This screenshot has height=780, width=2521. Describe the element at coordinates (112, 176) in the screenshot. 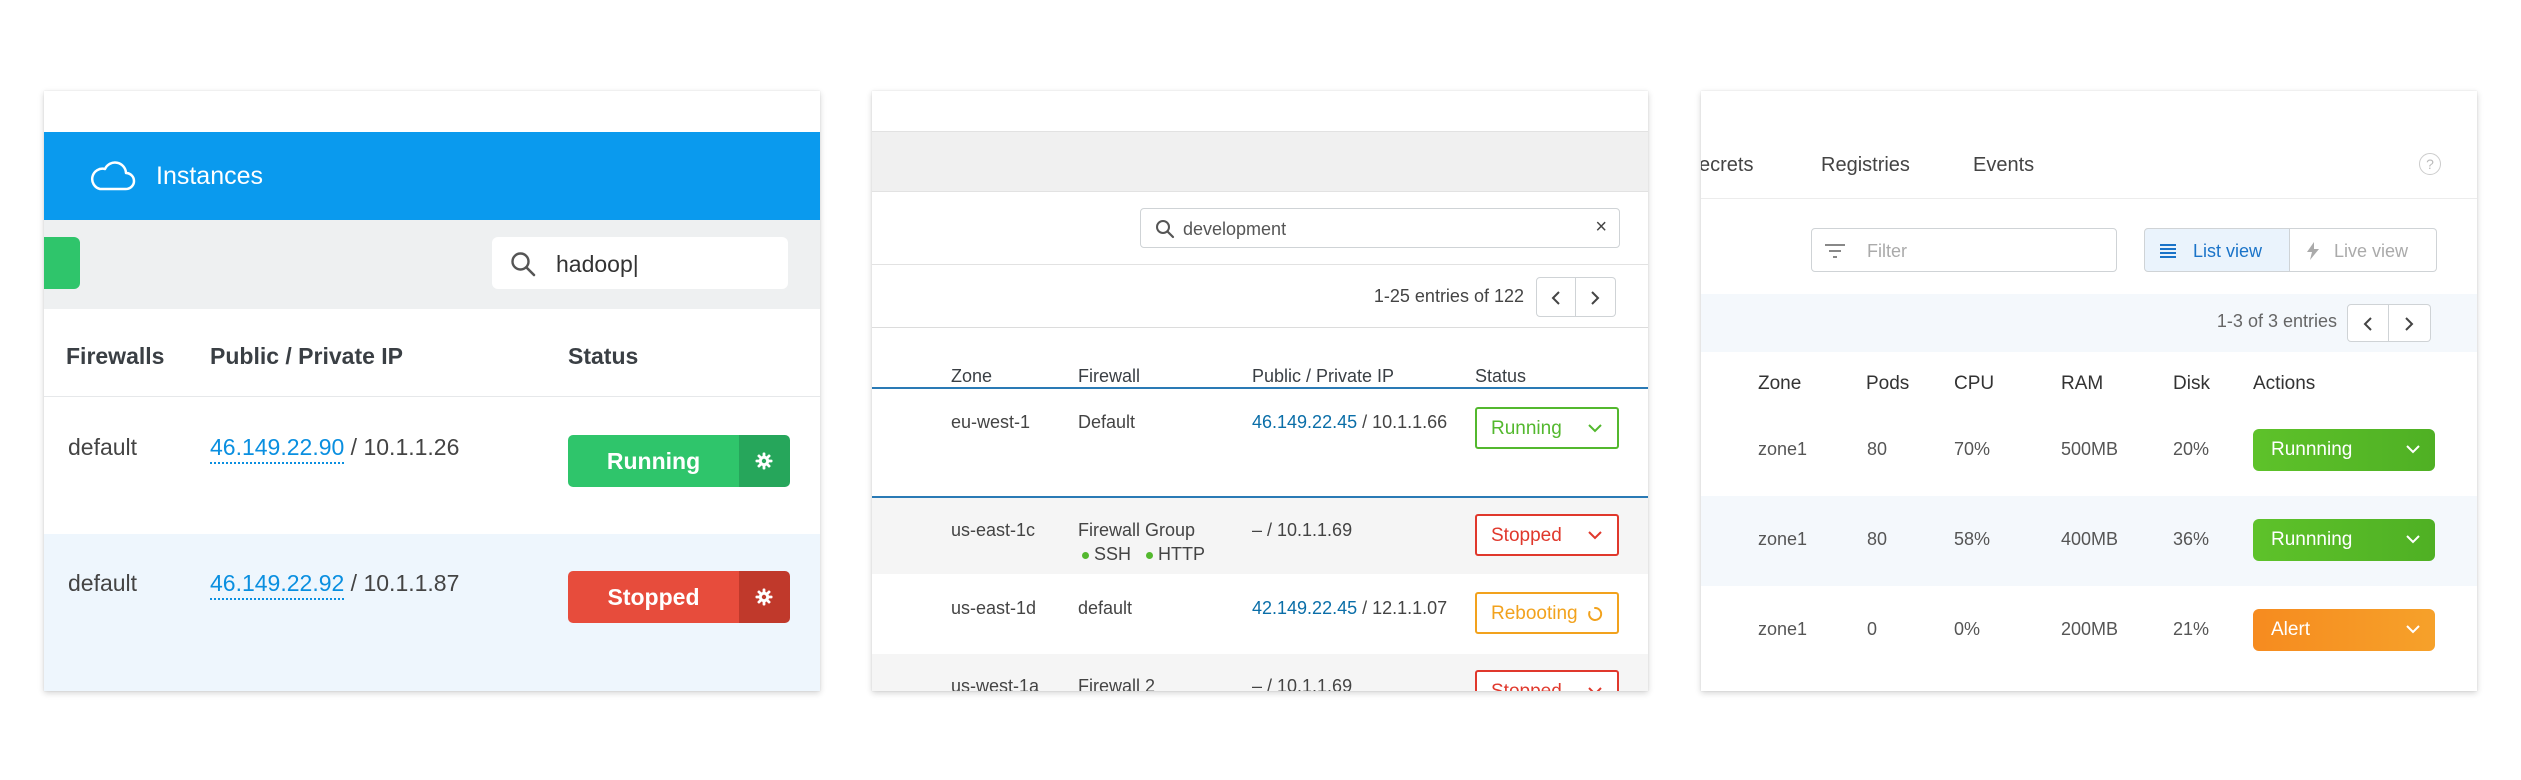

I see `cloud-icon` at that location.